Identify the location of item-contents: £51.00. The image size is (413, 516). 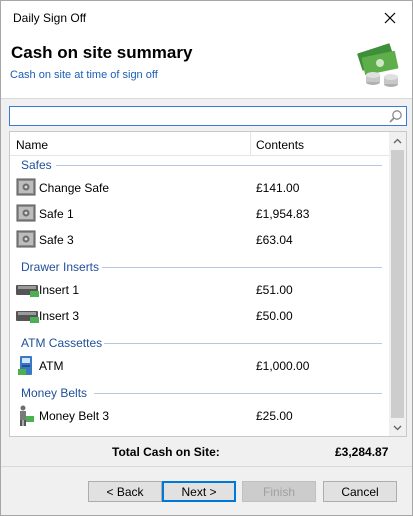
(274, 290).